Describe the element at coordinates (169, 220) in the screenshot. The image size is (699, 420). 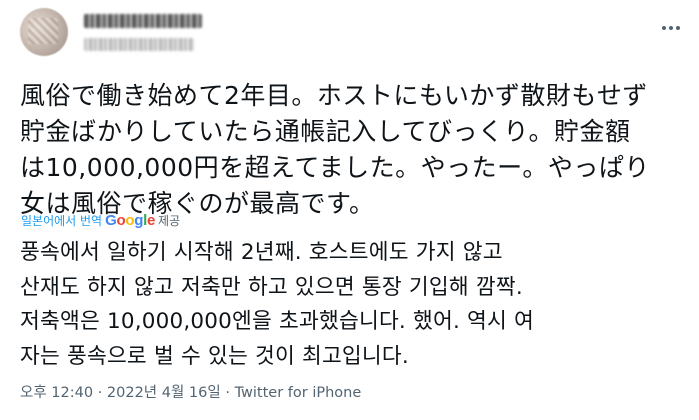
I see `provided-label: 제공` at that location.